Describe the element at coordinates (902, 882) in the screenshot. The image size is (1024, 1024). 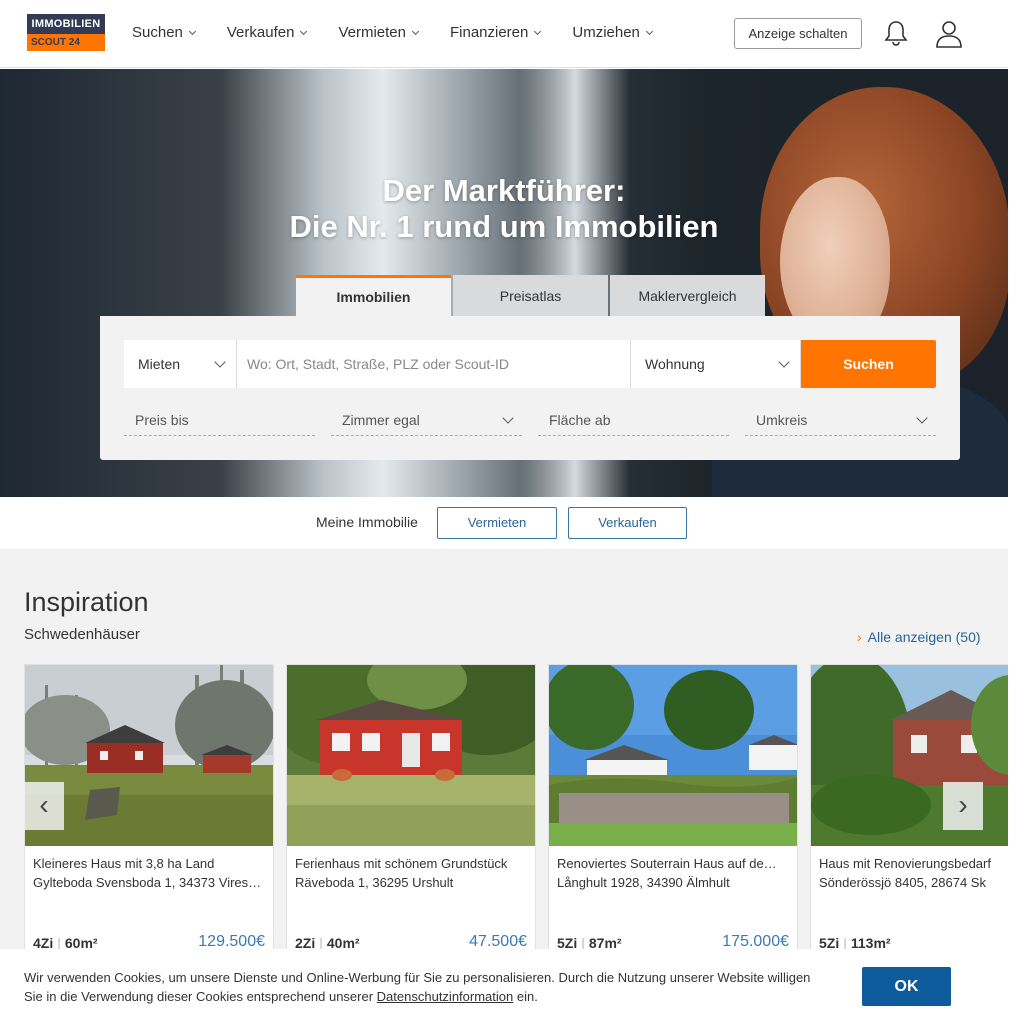
I see `listing-address: Sönderössjö 8405, 28674 Sk` at that location.